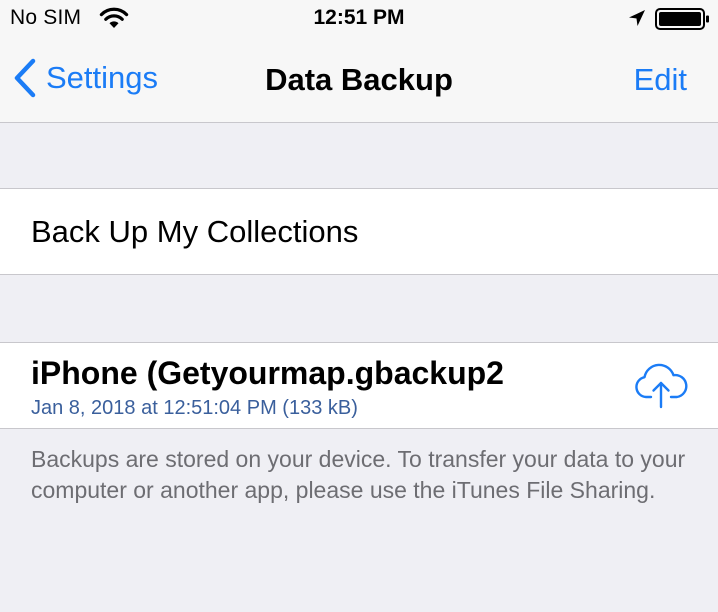  I want to click on page-title: Data Backup, so click(359, 79).